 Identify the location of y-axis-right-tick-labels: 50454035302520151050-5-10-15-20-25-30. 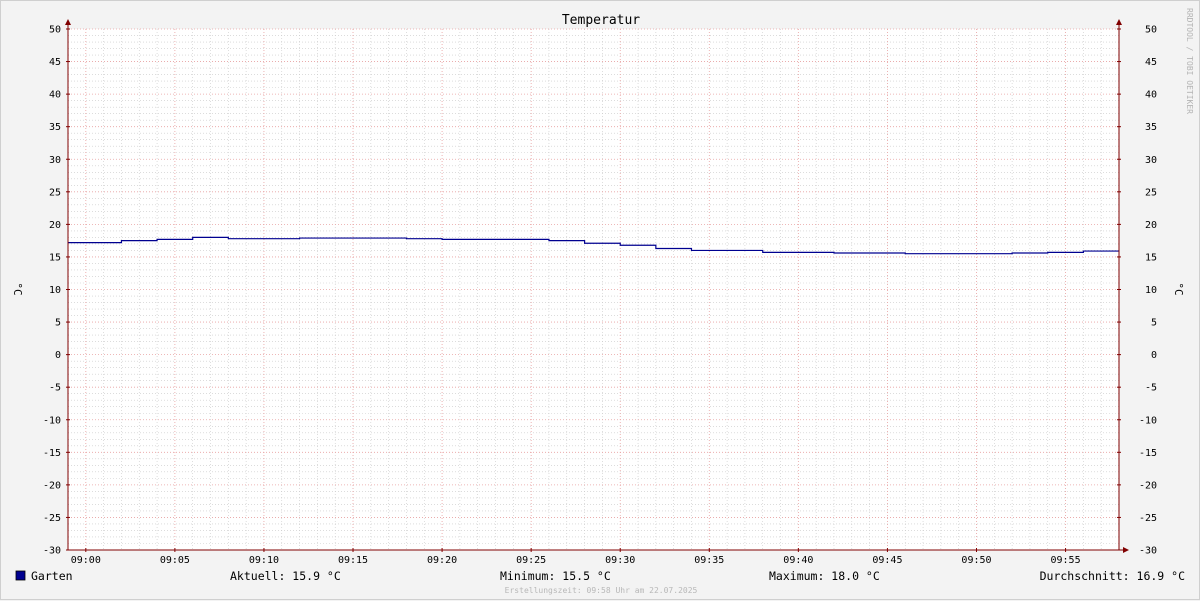
(1148, 291).